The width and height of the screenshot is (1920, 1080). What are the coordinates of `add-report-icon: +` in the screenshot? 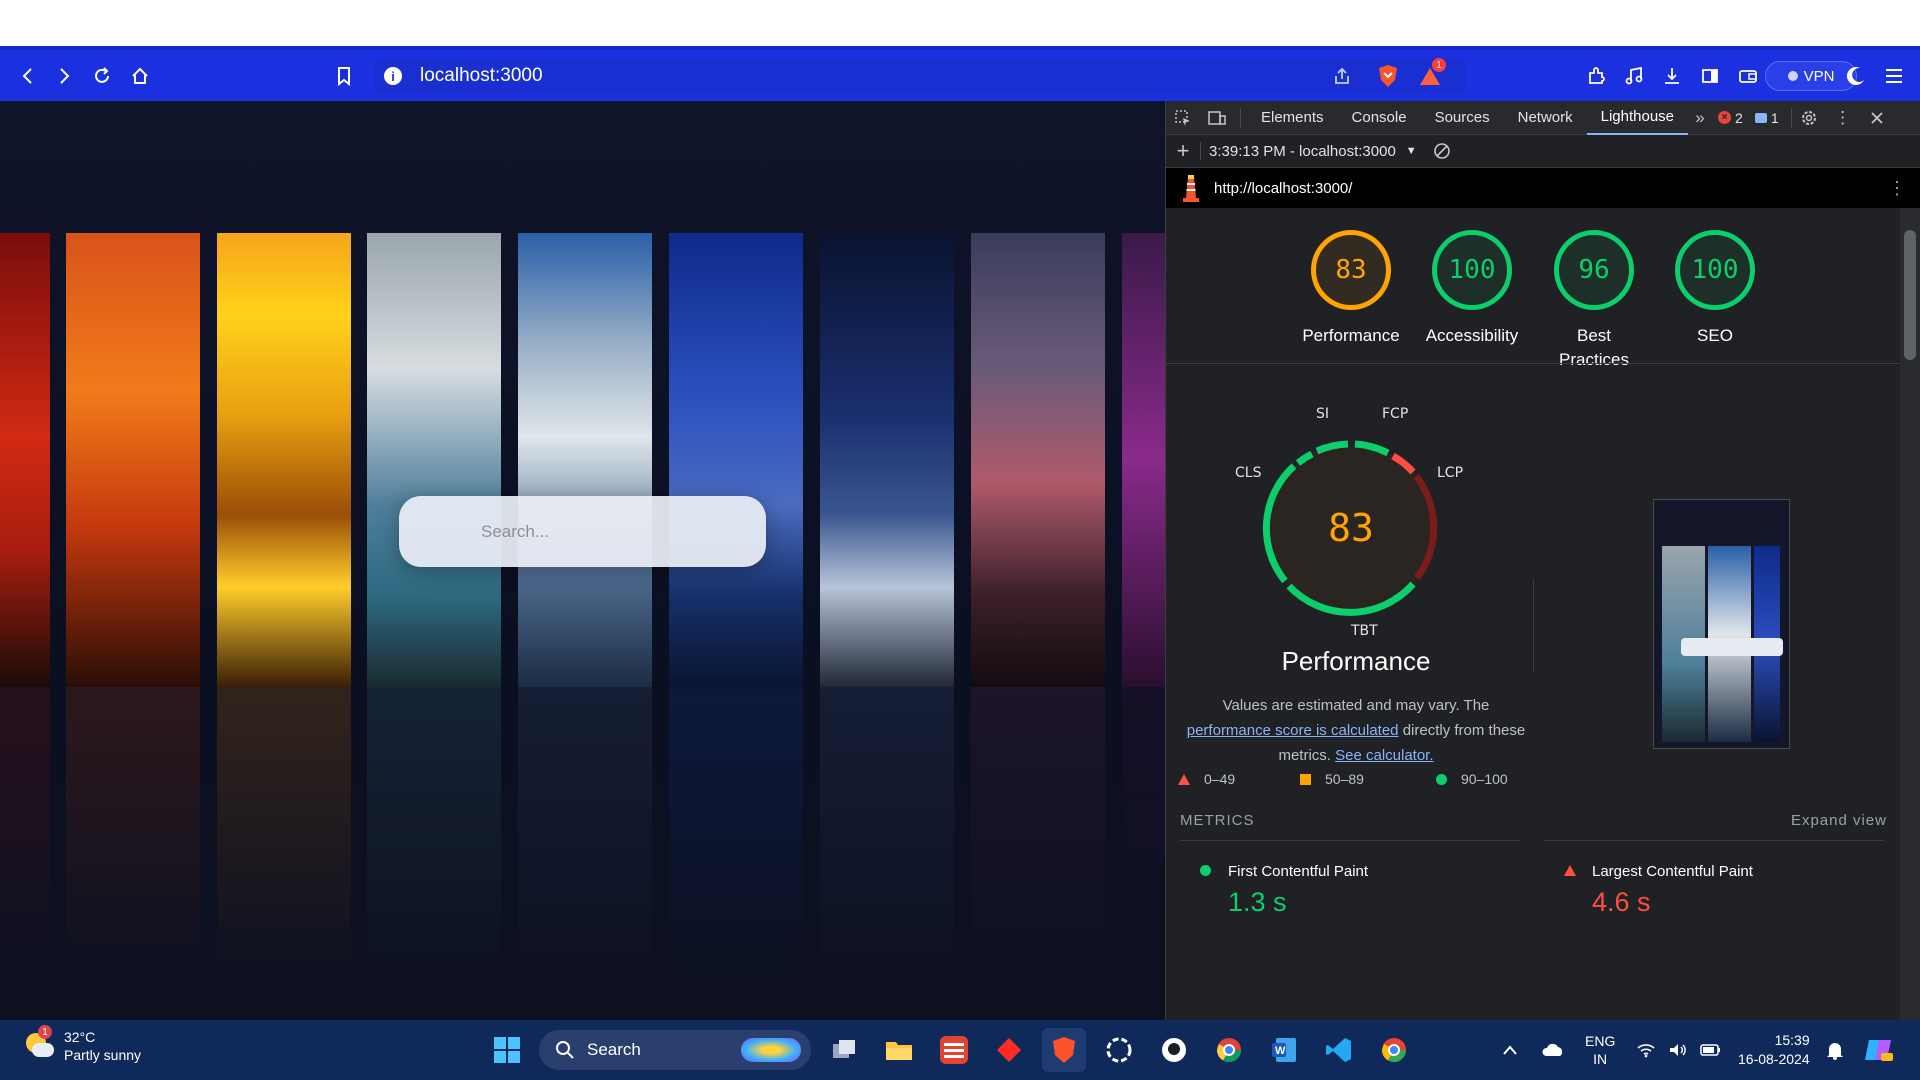 It's located at (1183, 151).